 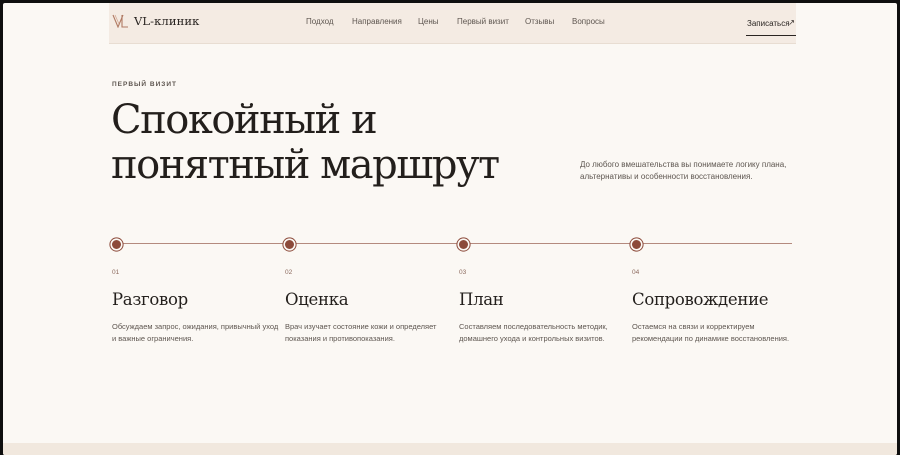 I want to click on step-number: 02, so click(x=289, y=272).